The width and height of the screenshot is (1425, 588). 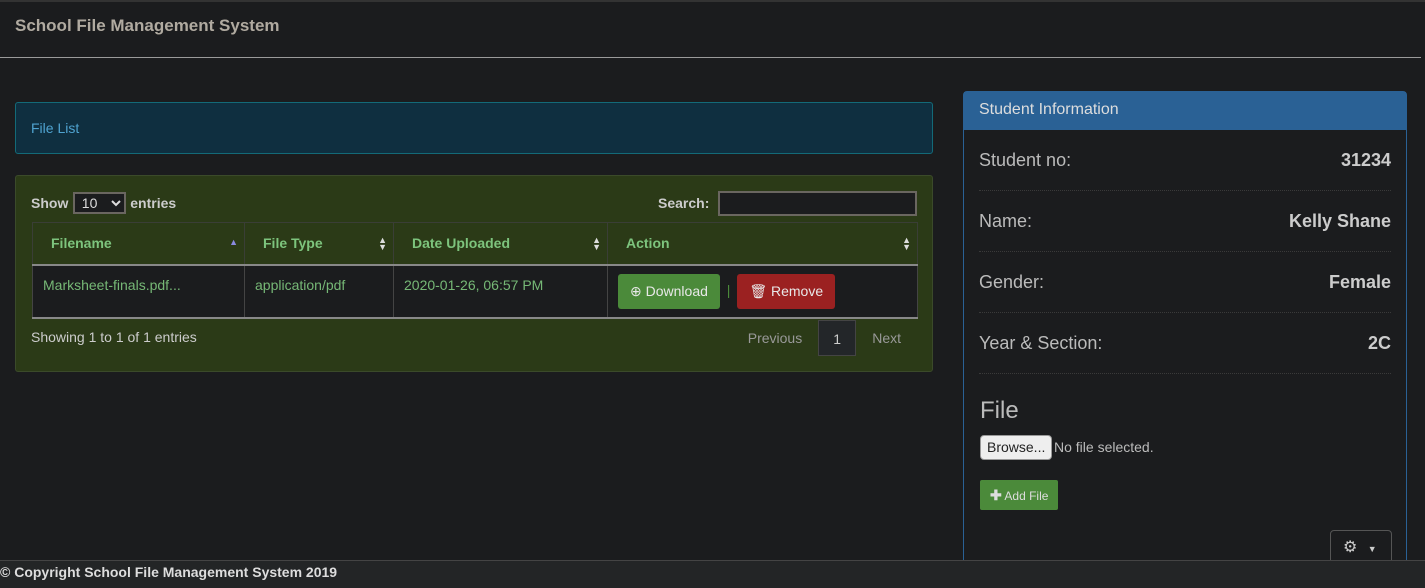 I want to click on add-file-button: ✚ Add File, so click(x=1019, y=495).